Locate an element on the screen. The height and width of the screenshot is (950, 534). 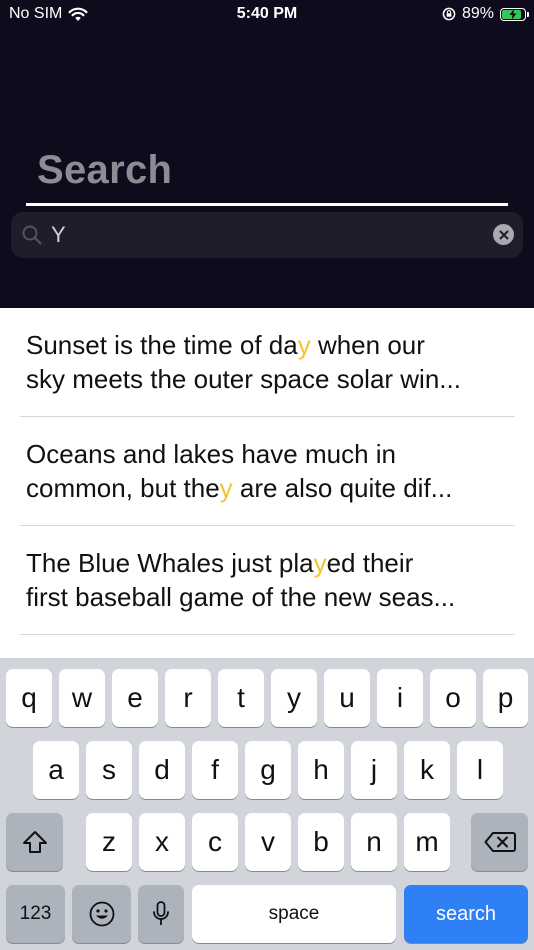
clear-search-button is located at coordinates (503, 234).